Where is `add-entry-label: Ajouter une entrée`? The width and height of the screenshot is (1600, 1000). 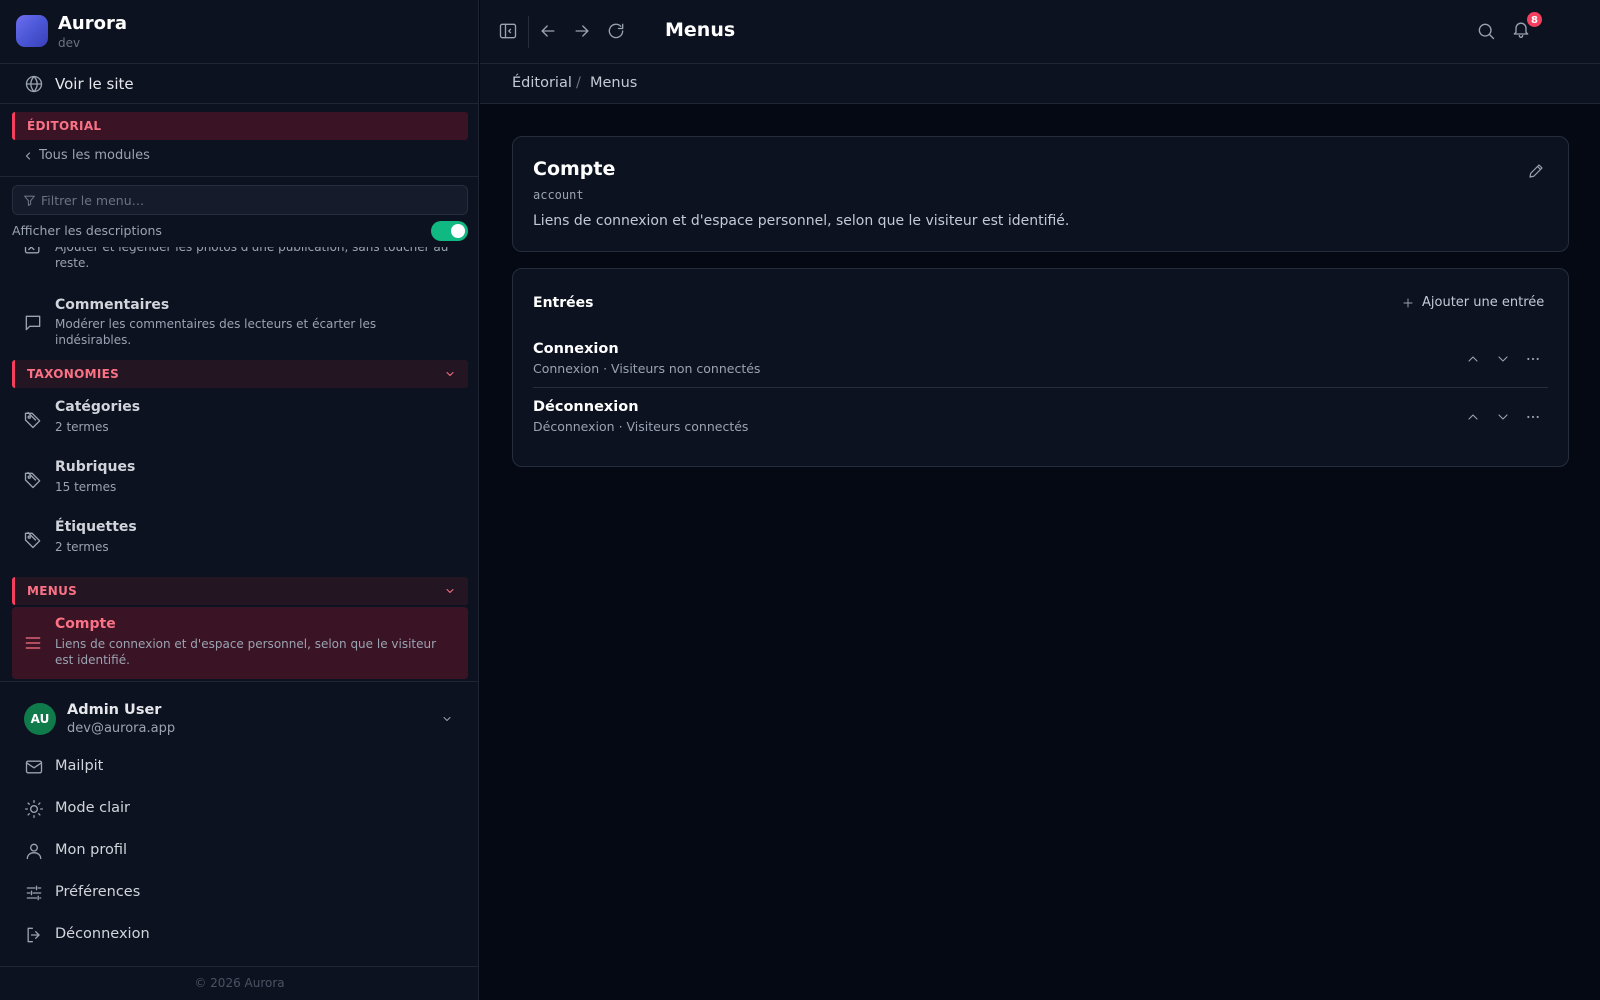 add-entry-label: Ajouter une entrée is located at coordinates (1483, 302).